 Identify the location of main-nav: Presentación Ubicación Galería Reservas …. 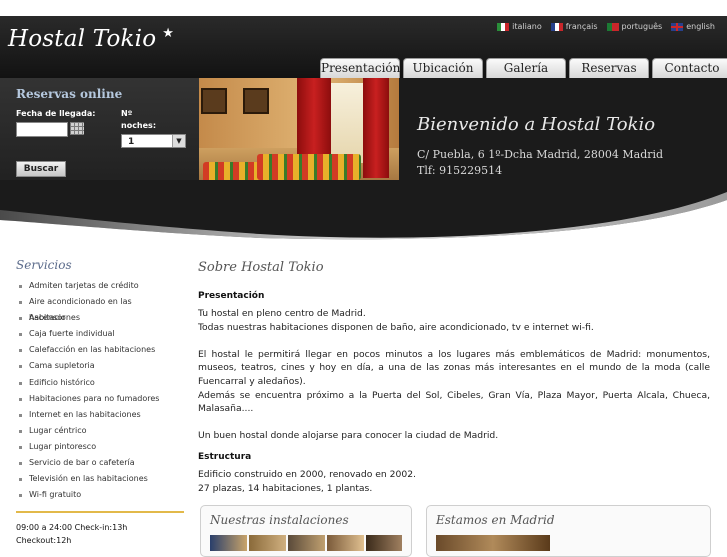
(523, 68).